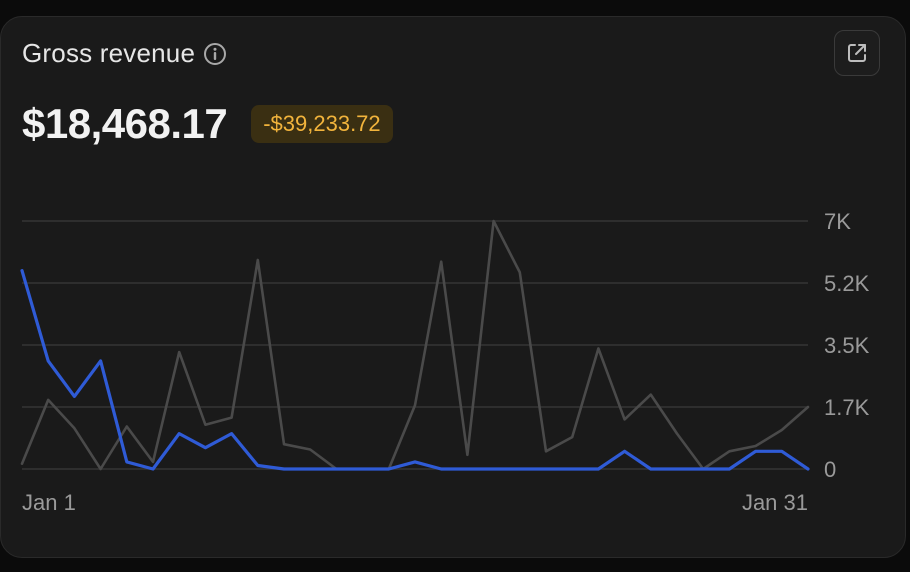 The height and width of the screenshot is (572, 910). What do you see at coordinates (49, 502) in the screenshot?
I see `x-tick-label: Jan 1` at bounding box center [49, 502].